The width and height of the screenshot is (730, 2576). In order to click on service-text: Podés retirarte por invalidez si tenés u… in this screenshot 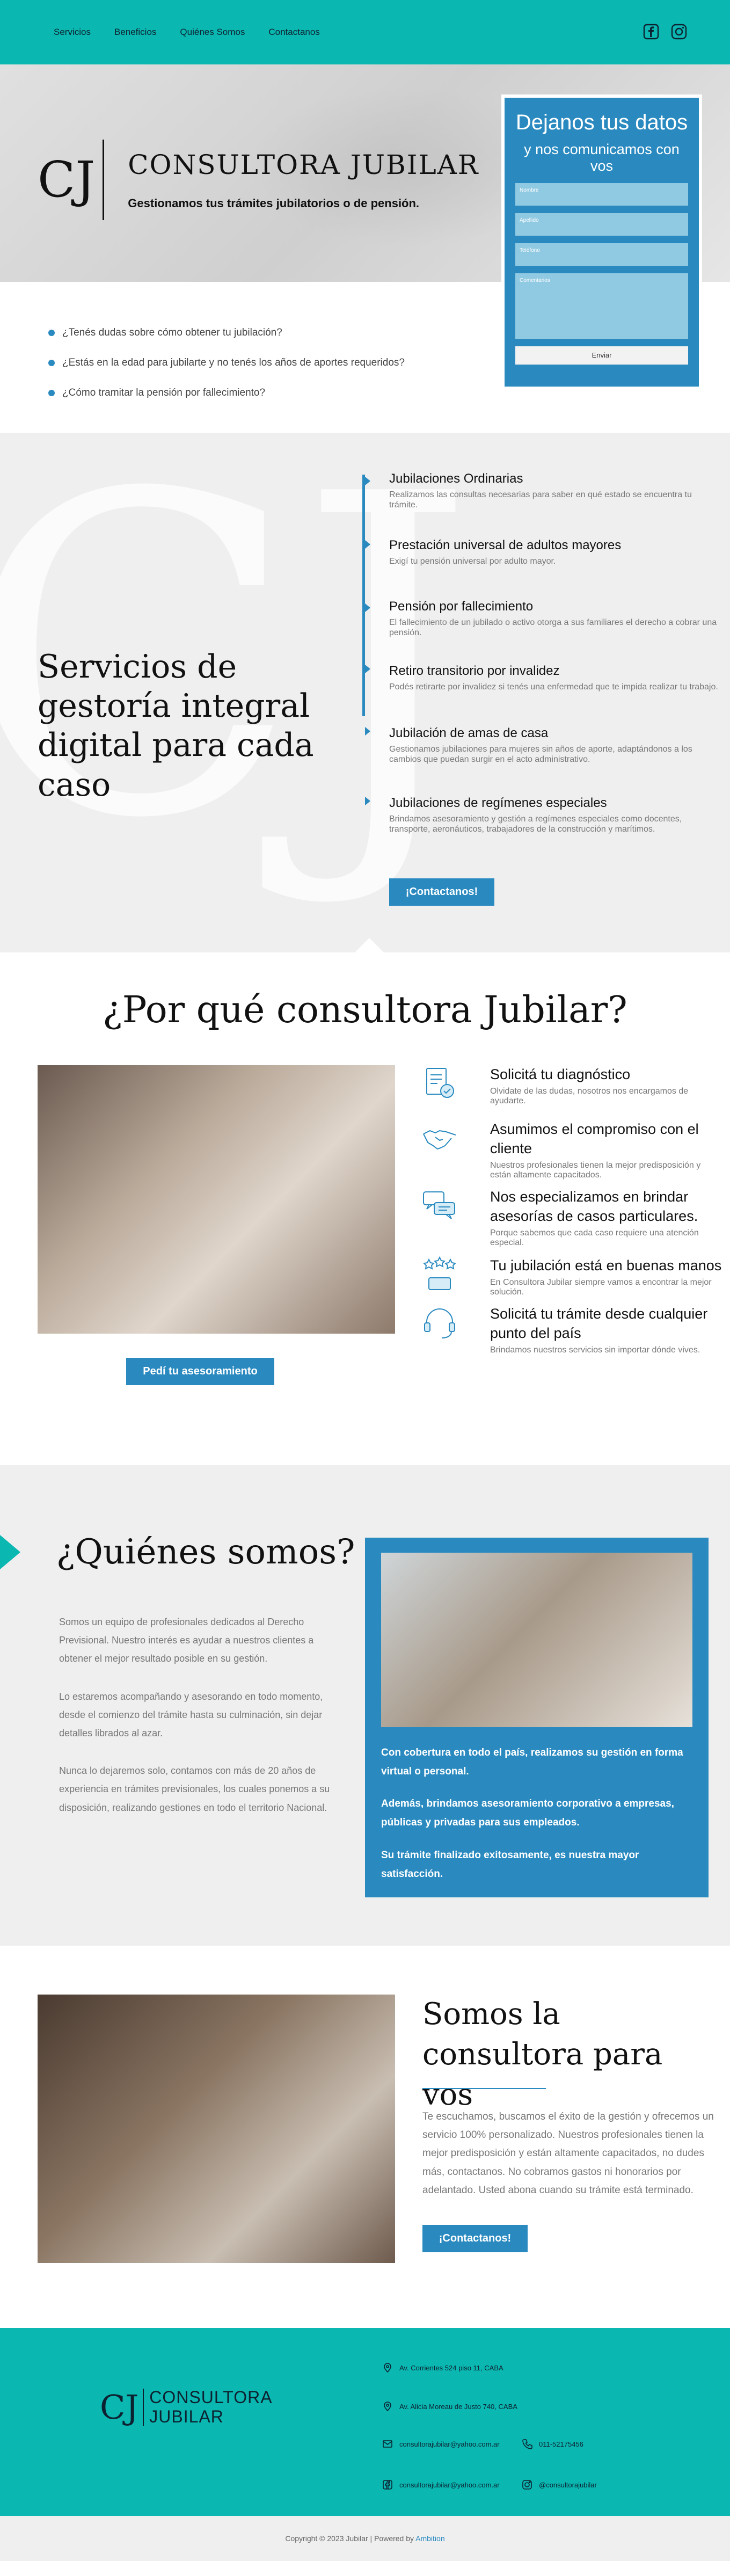, I will do `click(553, 687)`.